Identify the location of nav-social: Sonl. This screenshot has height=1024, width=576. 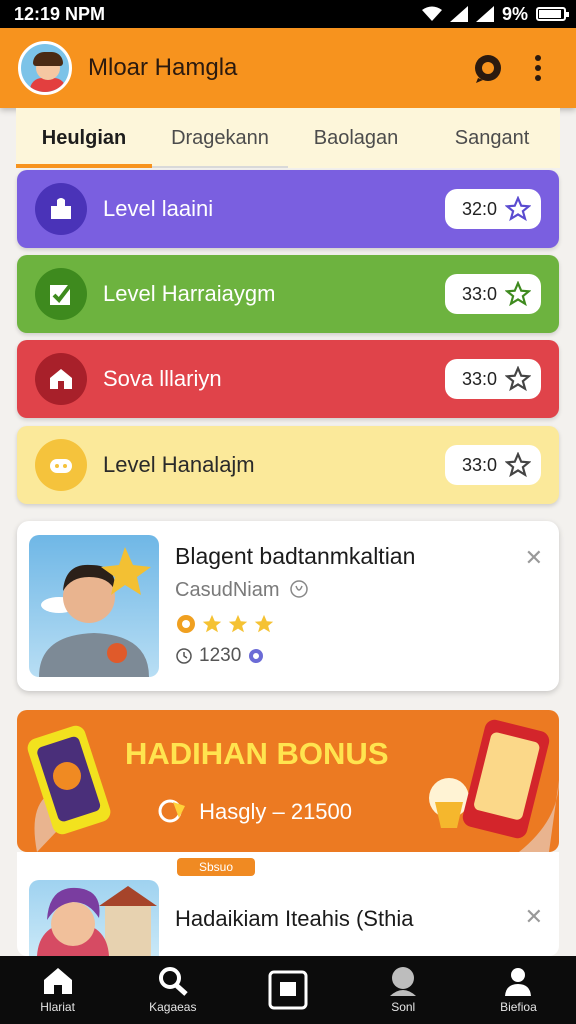
(403, 990).